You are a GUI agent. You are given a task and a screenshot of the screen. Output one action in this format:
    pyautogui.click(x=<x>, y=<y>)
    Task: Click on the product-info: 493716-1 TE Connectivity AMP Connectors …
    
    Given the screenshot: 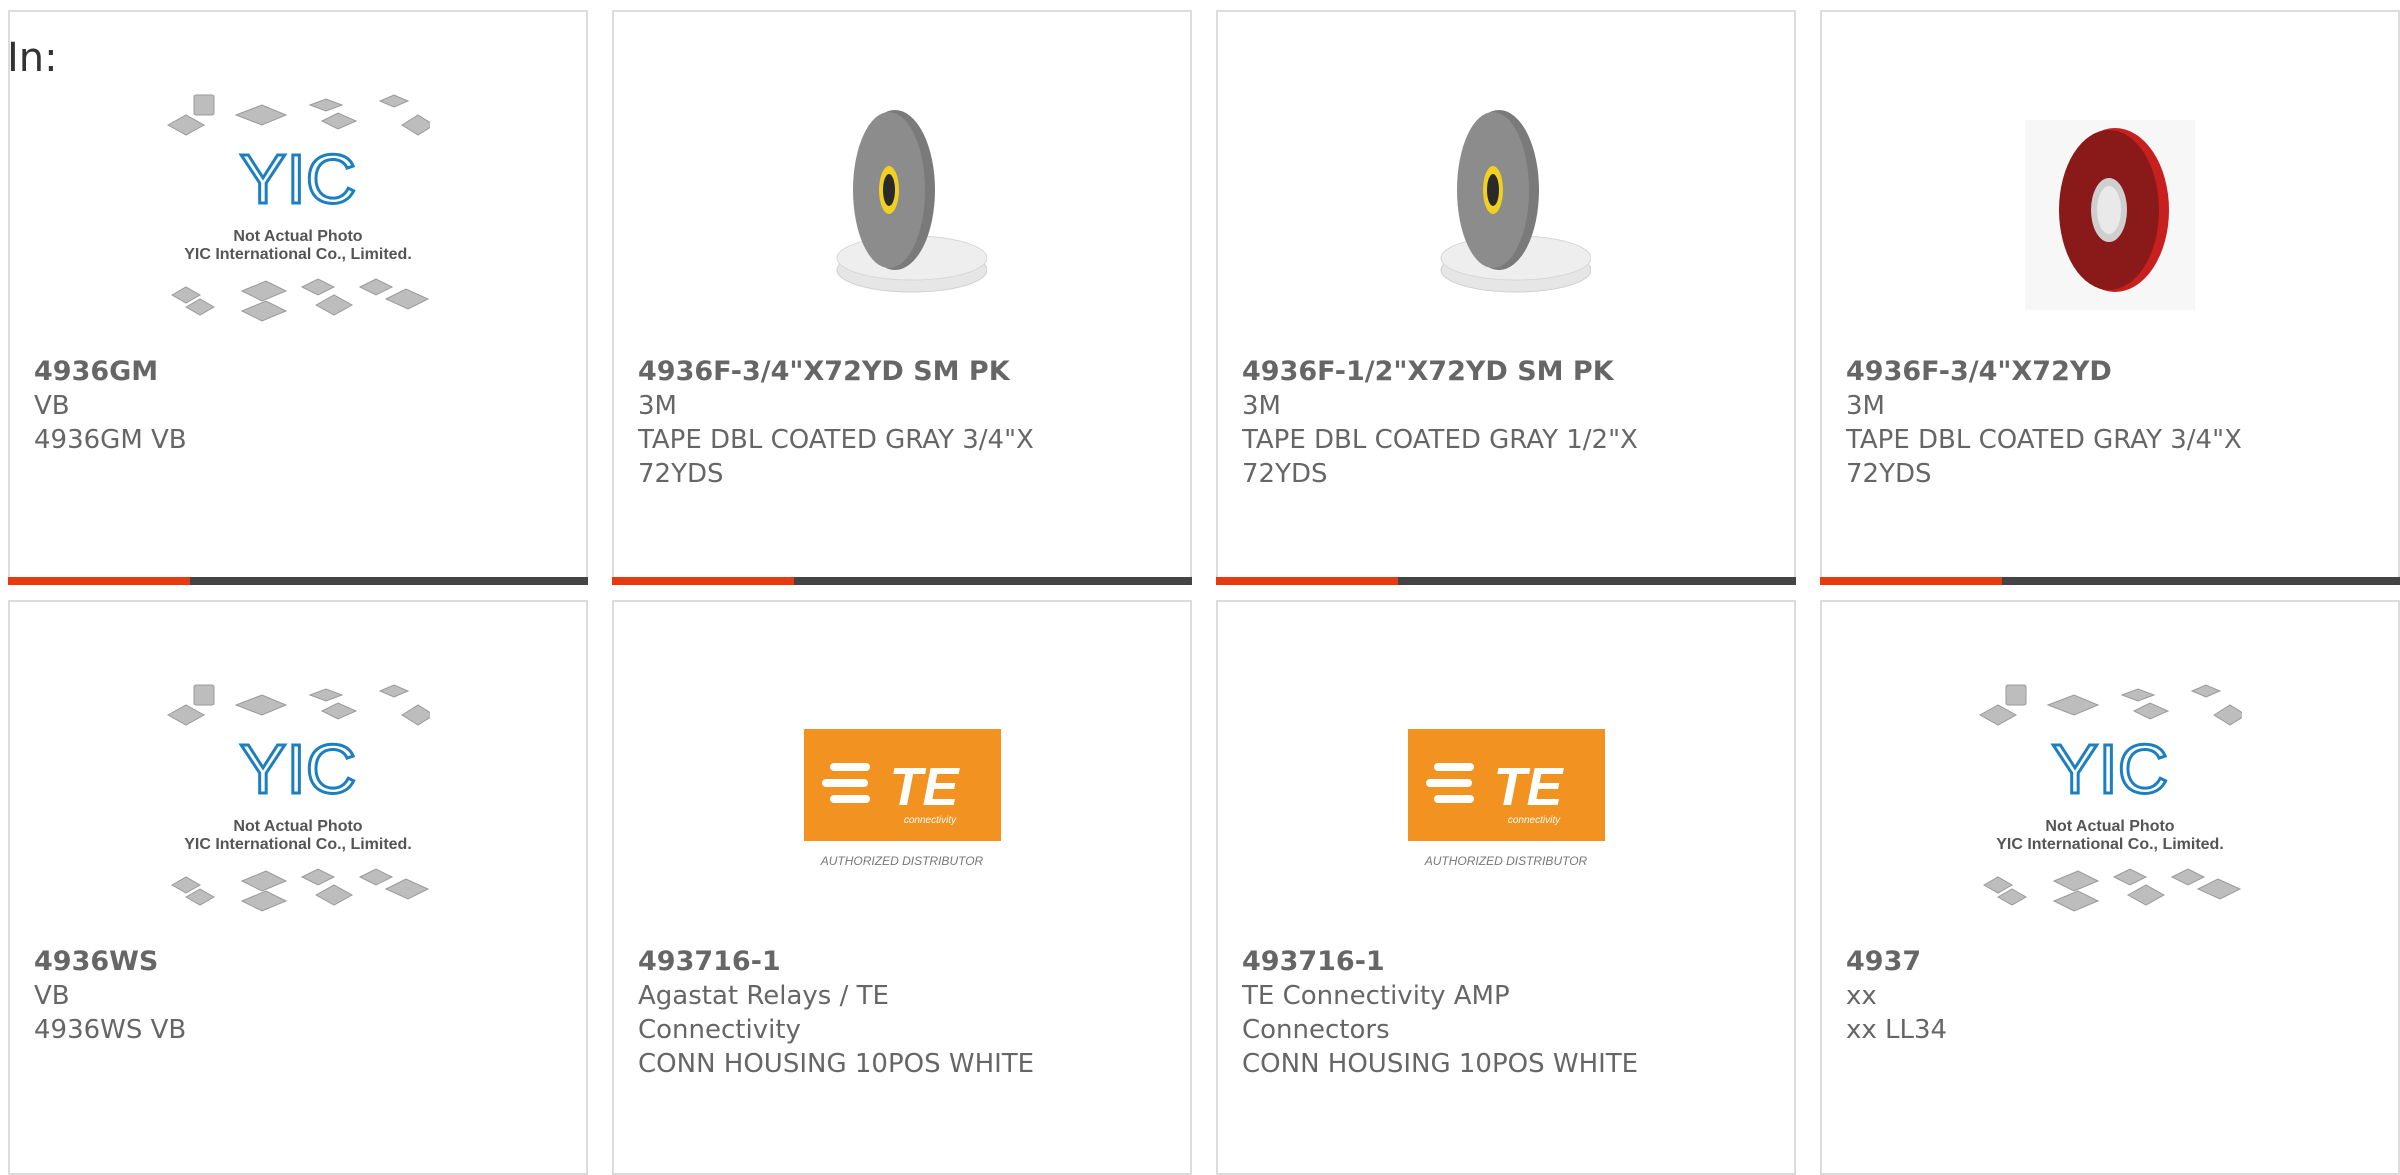 What is the action you would take?
    pyautogui.click(x=1448, y=1013)
    